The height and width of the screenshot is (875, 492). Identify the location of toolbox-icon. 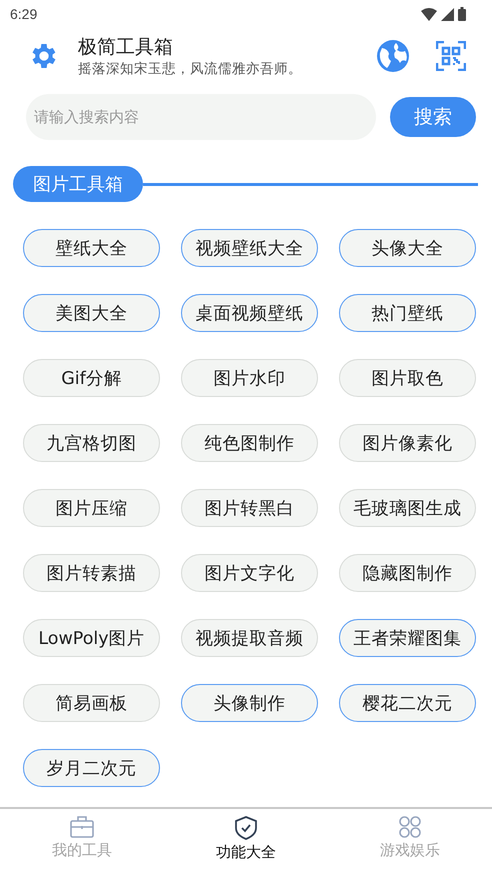
(82, 827).